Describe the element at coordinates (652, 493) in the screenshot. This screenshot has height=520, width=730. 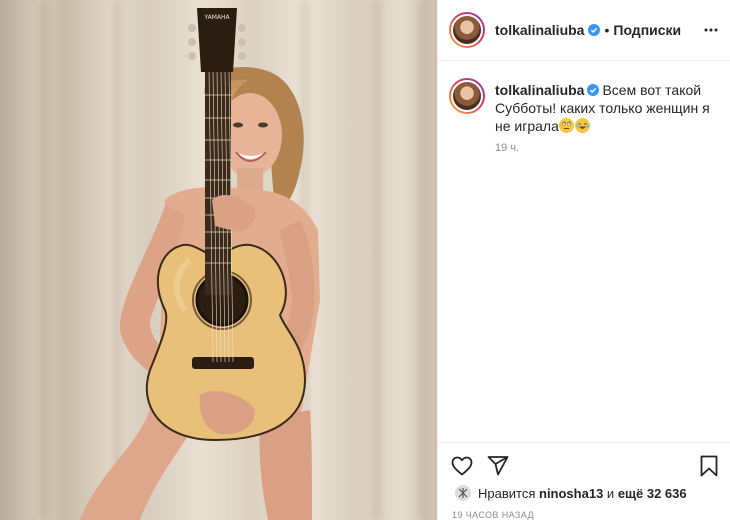
I see `likes-count: ещё 32 636` at that location.